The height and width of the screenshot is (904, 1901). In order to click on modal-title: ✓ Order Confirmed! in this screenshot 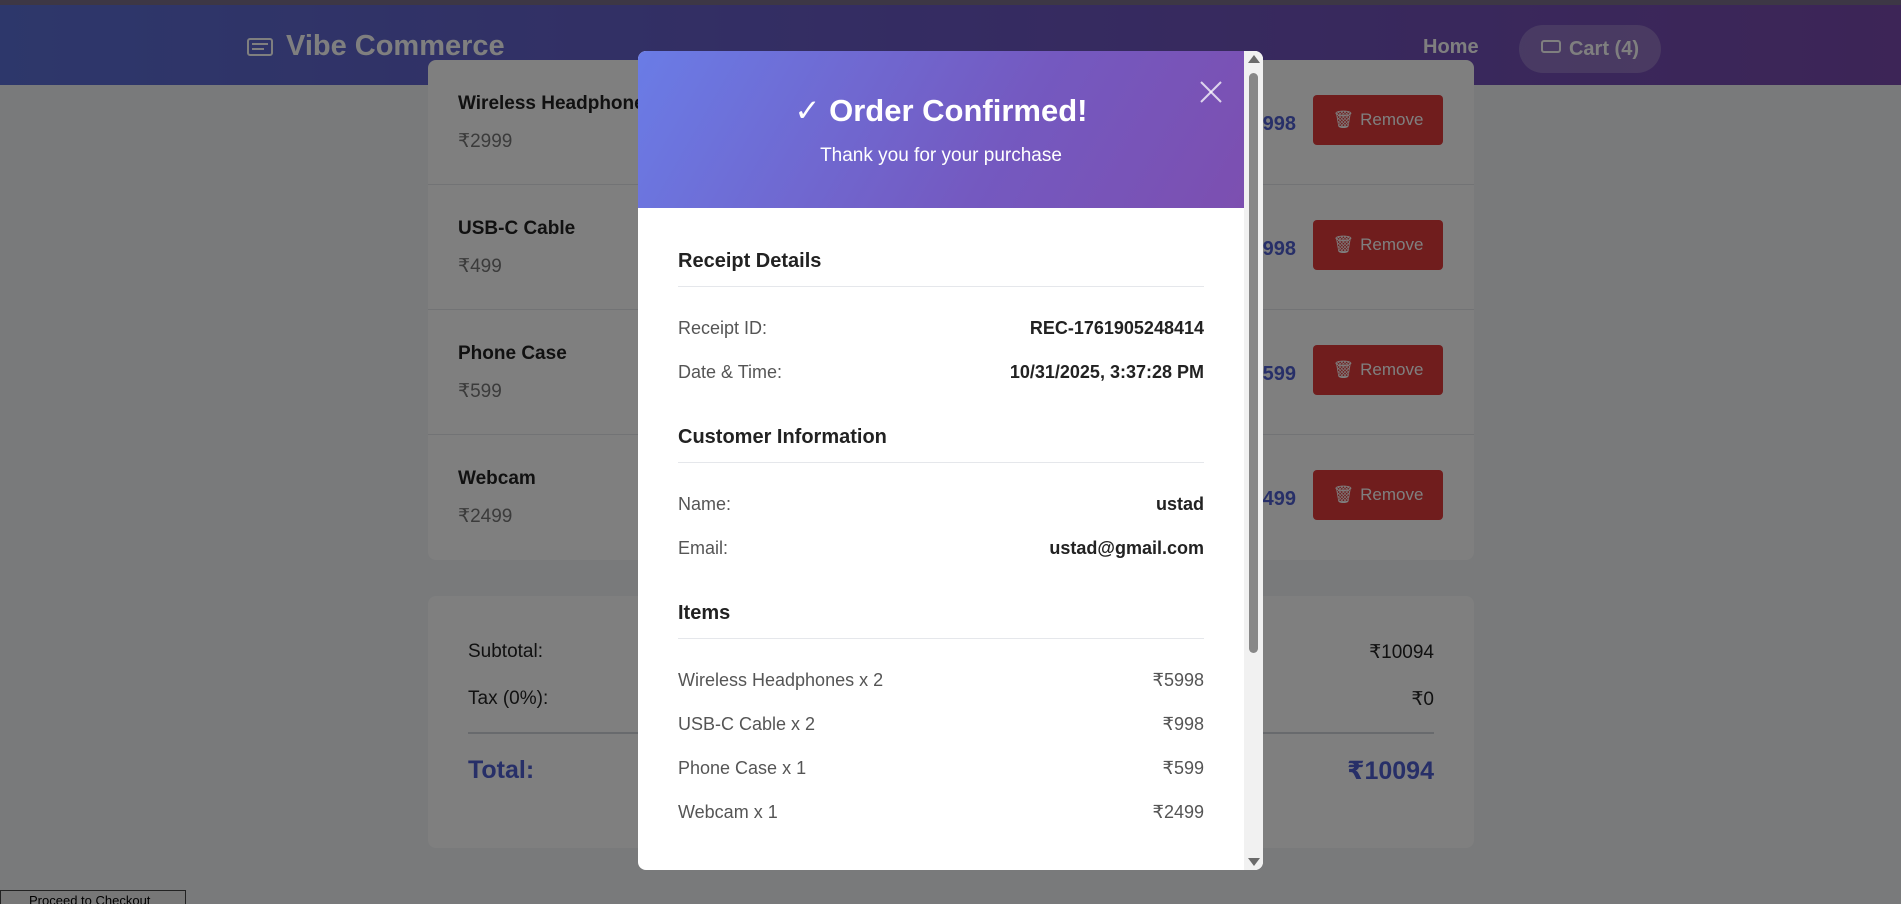, I will do `click(941, 110)`.